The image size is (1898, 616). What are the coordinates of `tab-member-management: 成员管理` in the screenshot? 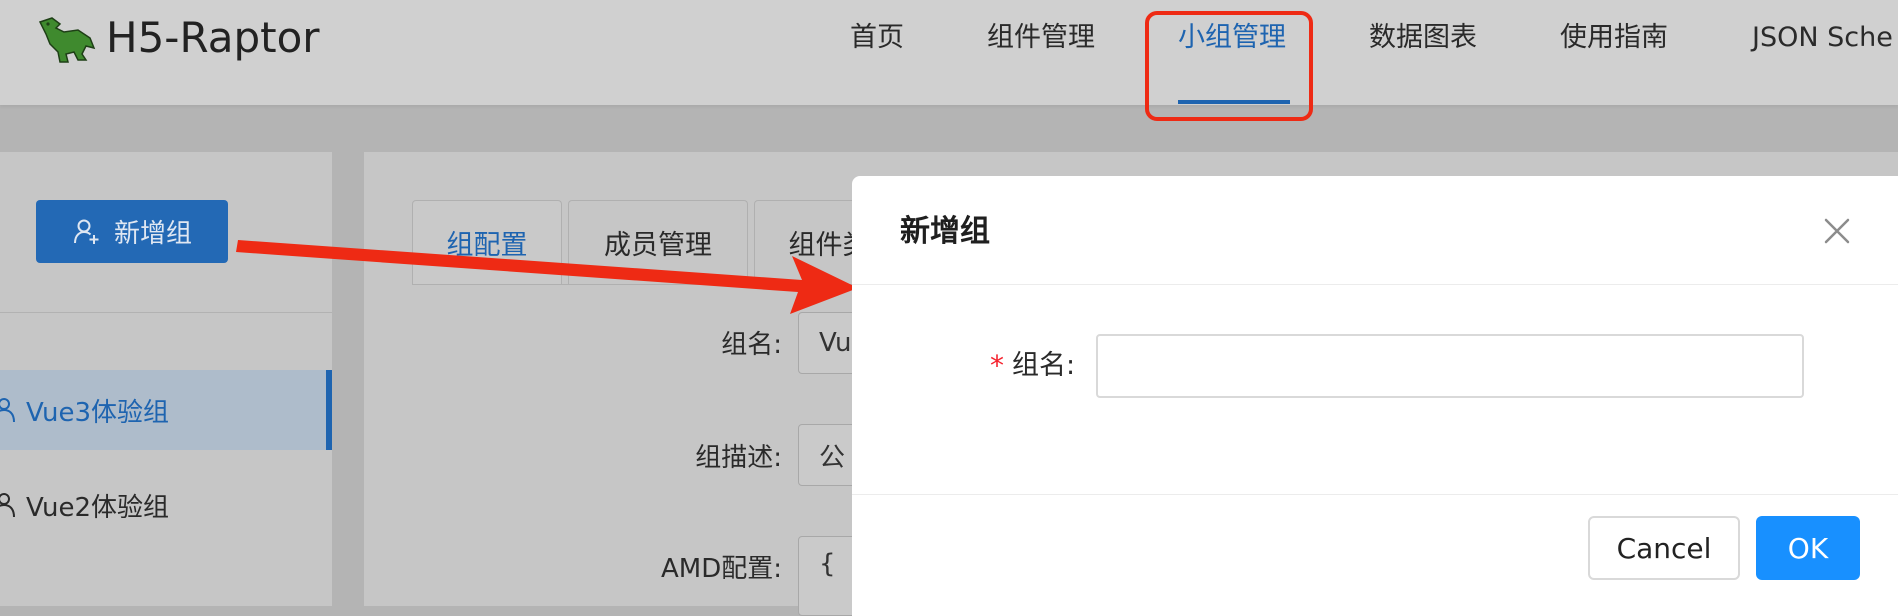 It's located at (658, 242).